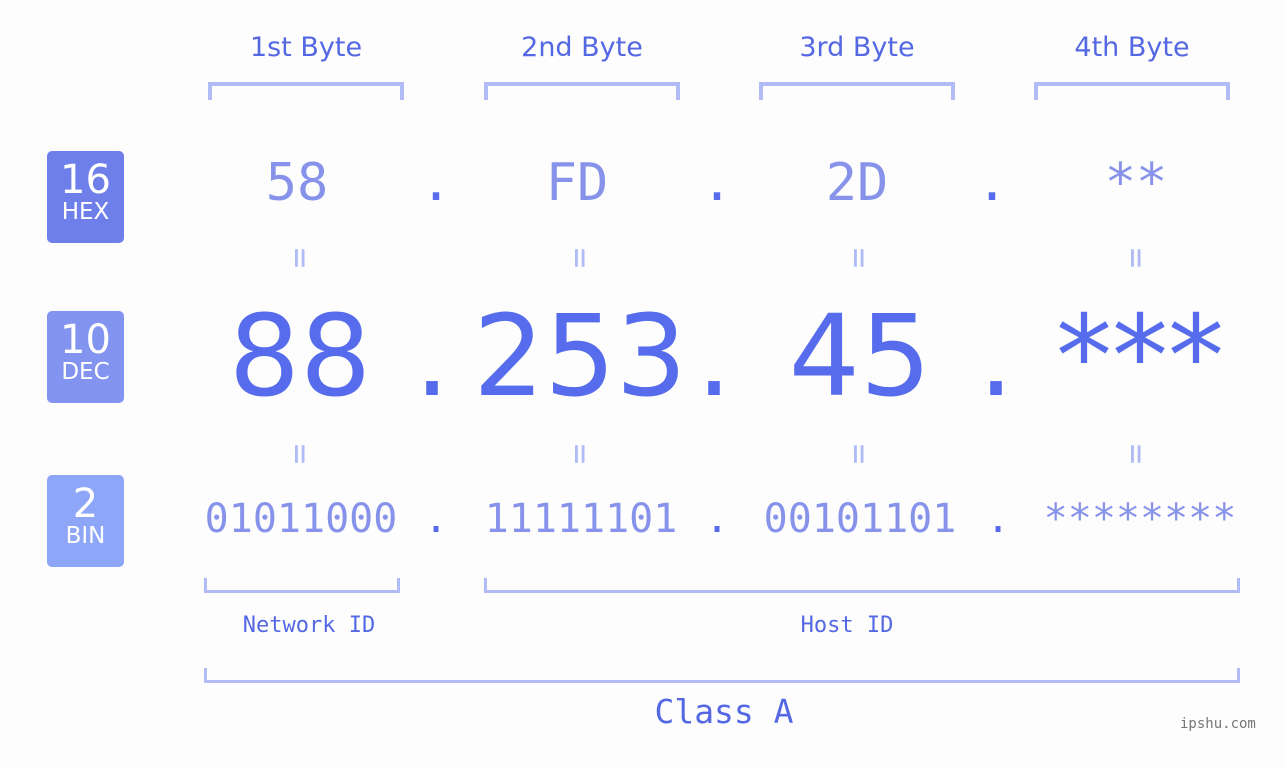 This screenshot has height=767, width=1285. What do you see at coordinates (85, 212) in the screenshot?
I see `hex-base-label: HEX` at bounding box center [85, 212].